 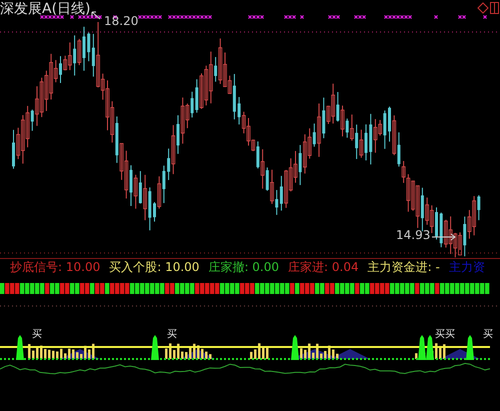 I want to click on low-price-label: 14.93, so click(x=413, y=235).